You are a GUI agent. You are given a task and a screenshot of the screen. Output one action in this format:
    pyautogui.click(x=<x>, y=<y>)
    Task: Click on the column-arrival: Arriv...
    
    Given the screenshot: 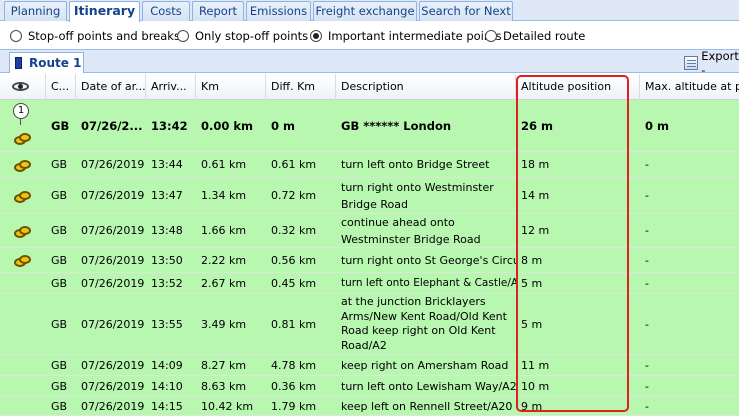 What is the action you would take?
    pyautogui.click(x=171, y=87)
    